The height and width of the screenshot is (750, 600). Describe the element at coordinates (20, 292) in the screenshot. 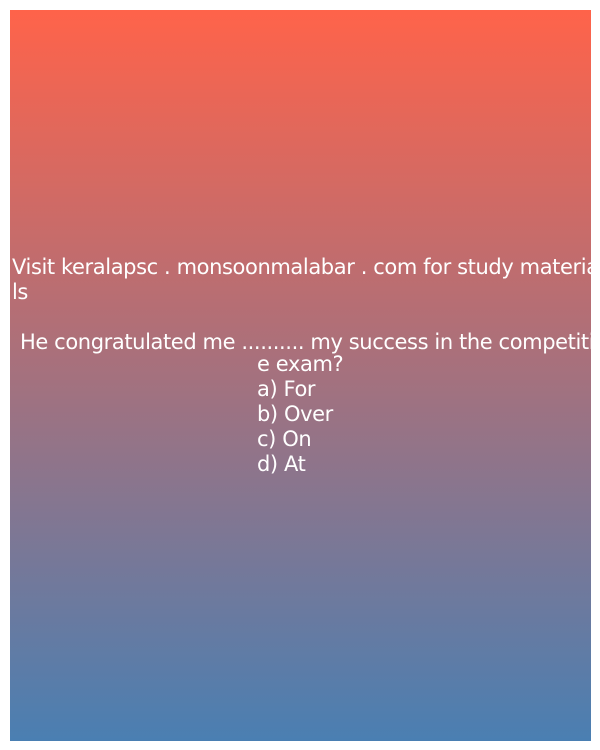

I see `visit-text-line-2: ls` at that location.